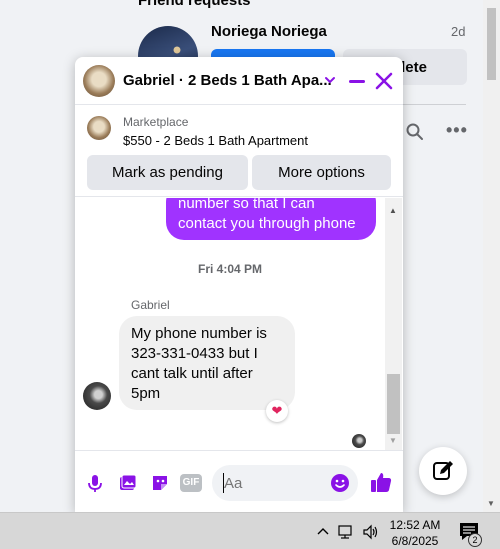 This screenshot has width=500, height=549. Describe the element at coordinates (215, 140) in the screenshot. I see `listing-title: $550 - 2 Beds 1 Bath Apartment` at that location.